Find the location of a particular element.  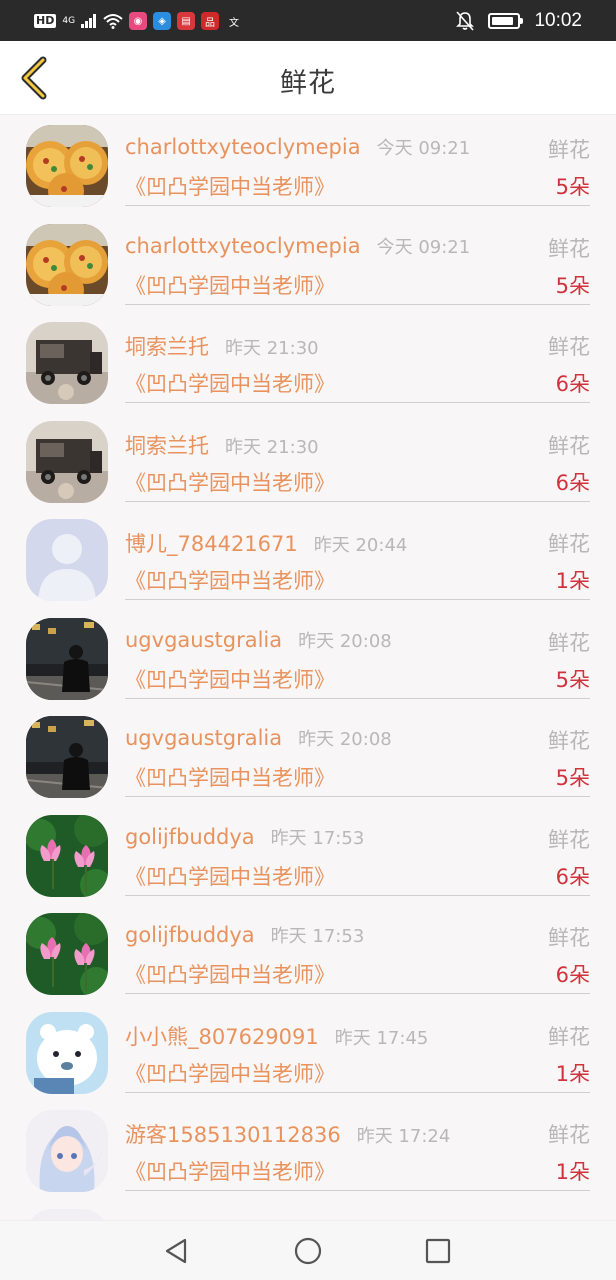

system-nav-bar is located at coordinates (308, 1250).